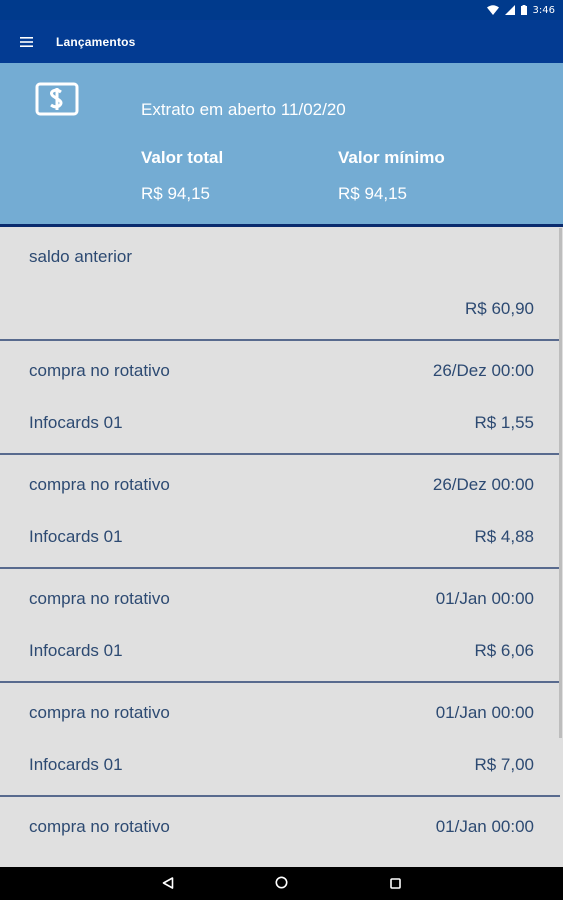  I want to click on statement-title: Extrato em aberto 11/02/20, so click(243, 109).